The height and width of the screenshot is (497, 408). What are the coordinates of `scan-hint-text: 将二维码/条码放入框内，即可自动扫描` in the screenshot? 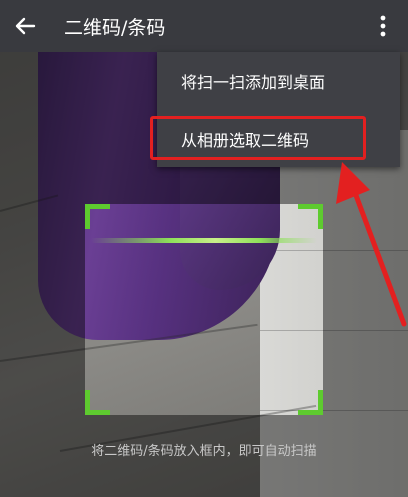 It's located at (204, 451).